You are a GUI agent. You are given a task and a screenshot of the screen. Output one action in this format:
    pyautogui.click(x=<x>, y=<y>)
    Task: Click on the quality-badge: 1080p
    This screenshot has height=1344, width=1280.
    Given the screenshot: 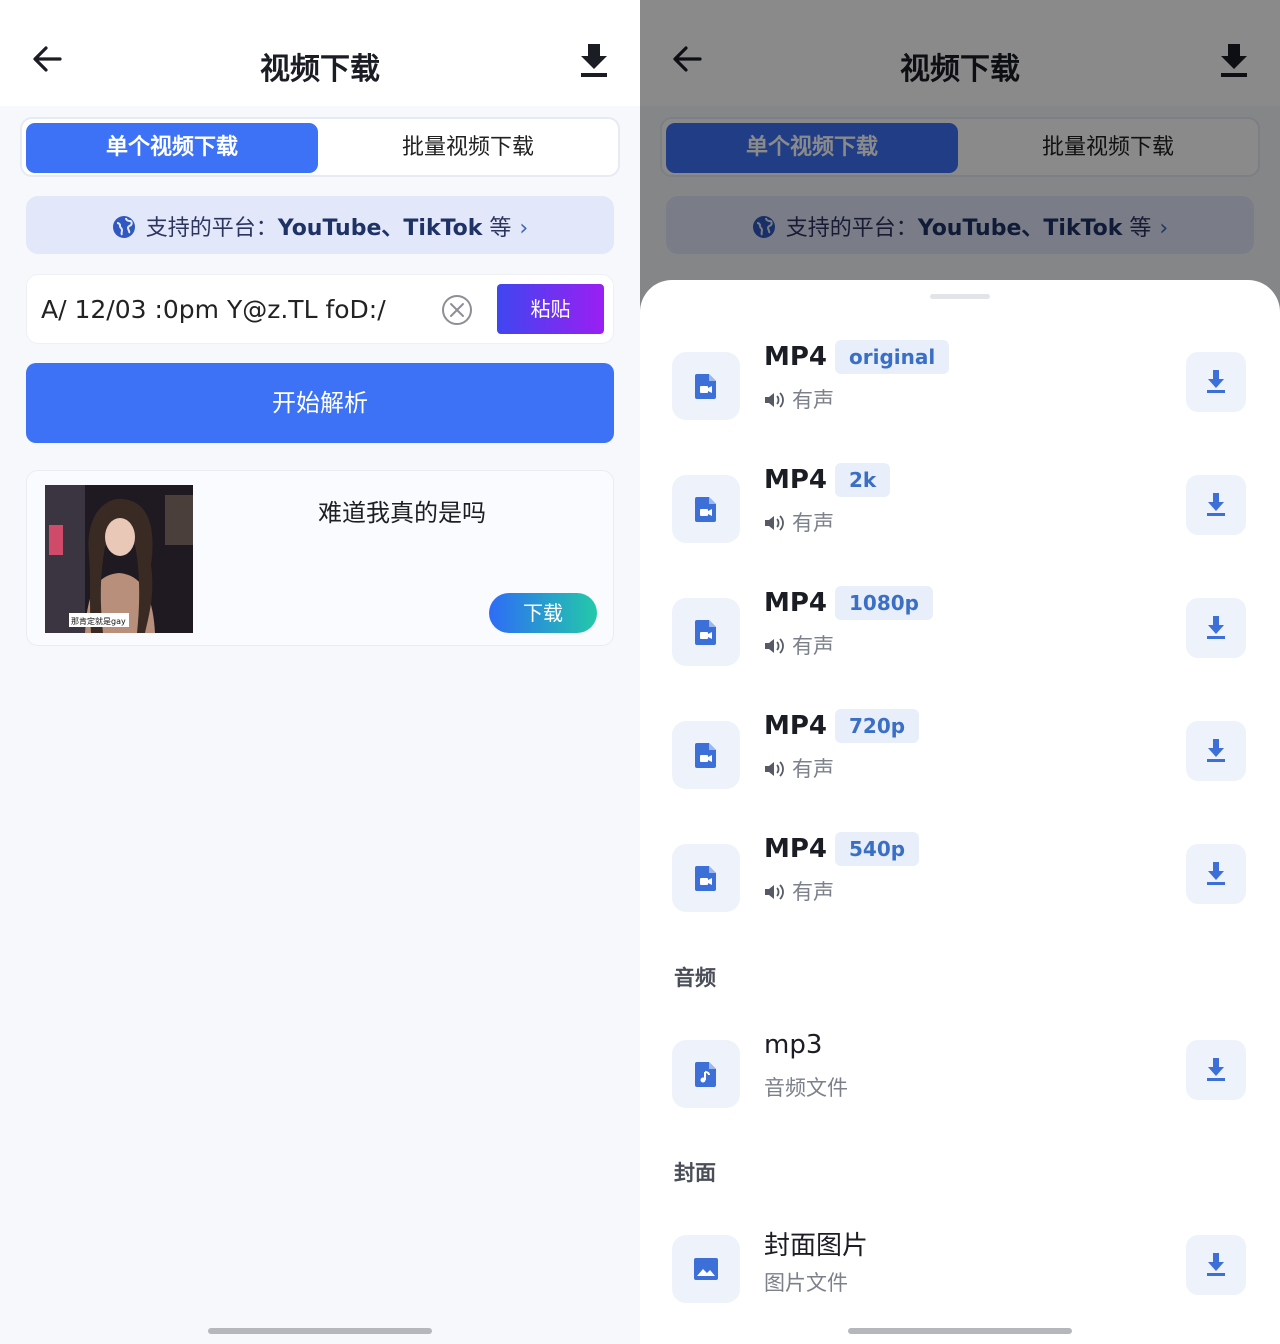 What is the action you would take?
    pyautogui.click(x=884, y=603)
    